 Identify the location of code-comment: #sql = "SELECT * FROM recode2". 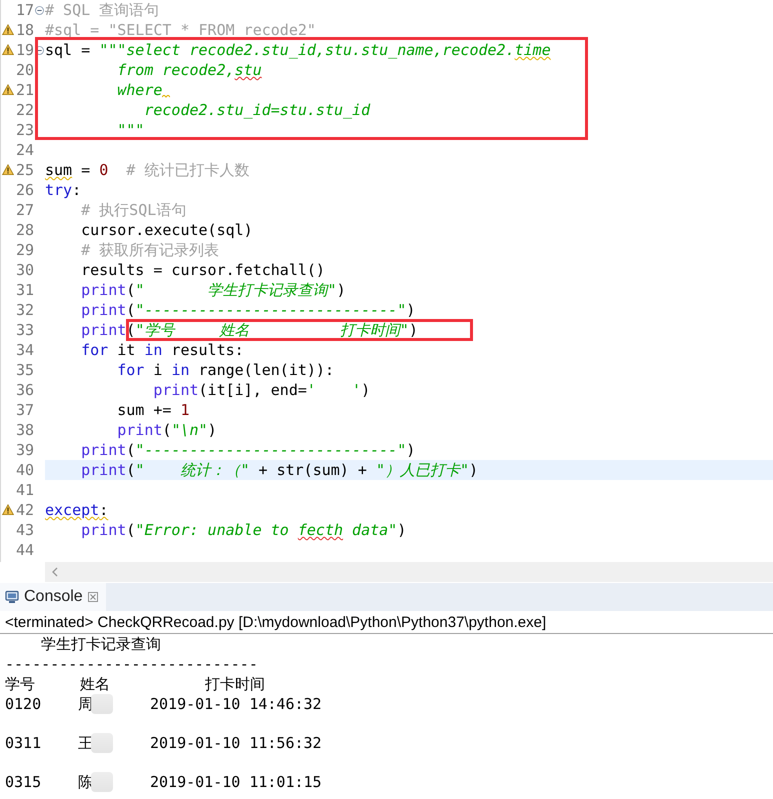
(180, 30).